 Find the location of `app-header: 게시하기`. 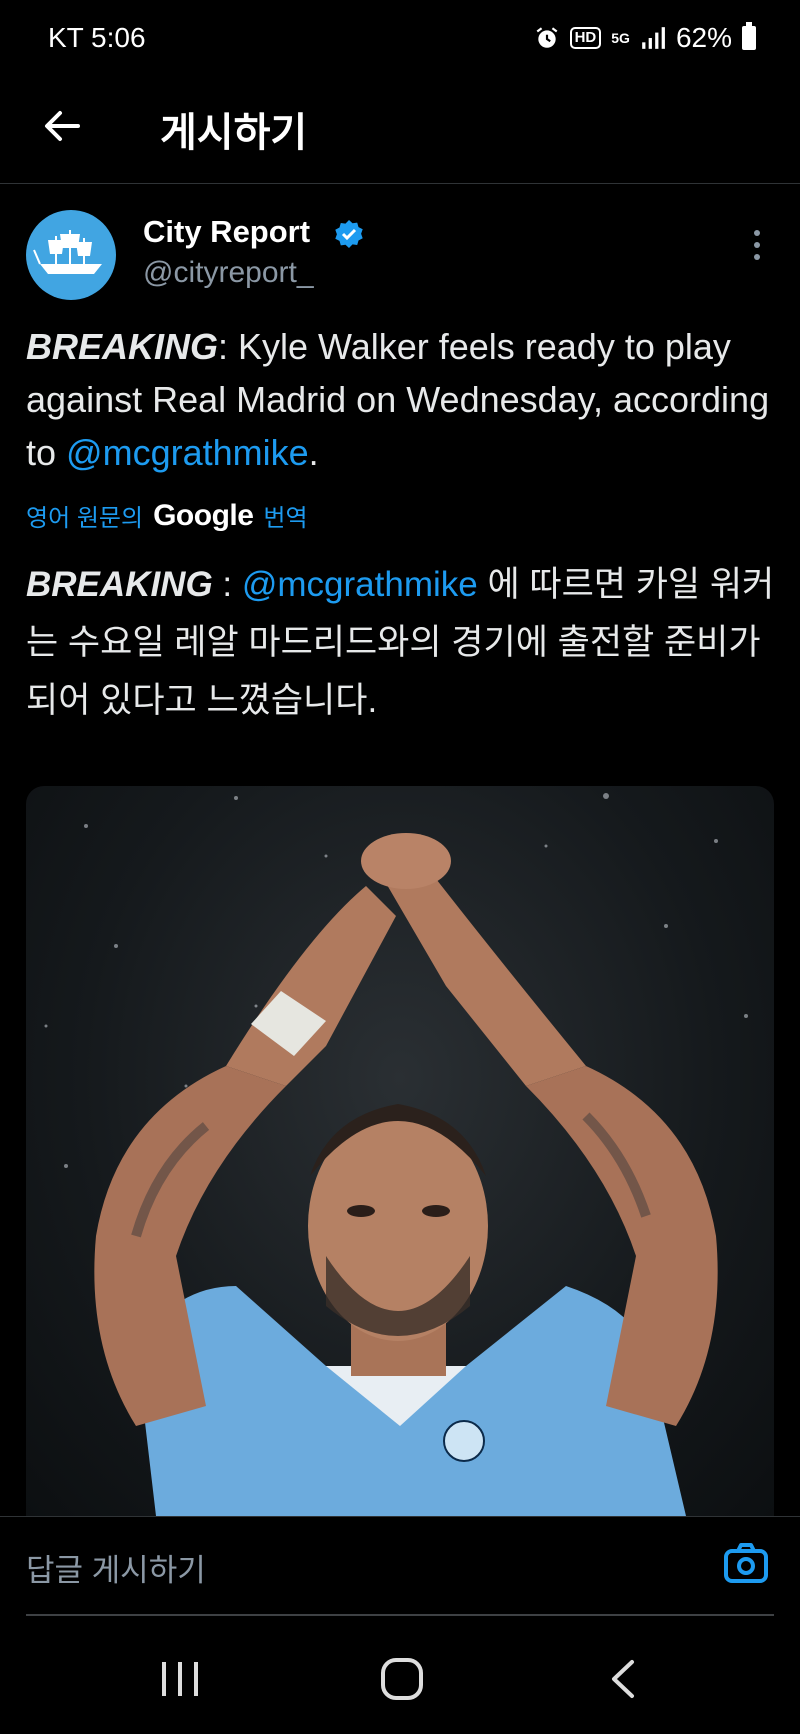

app-header: 게시하기 is located at coordinates (400, 131).